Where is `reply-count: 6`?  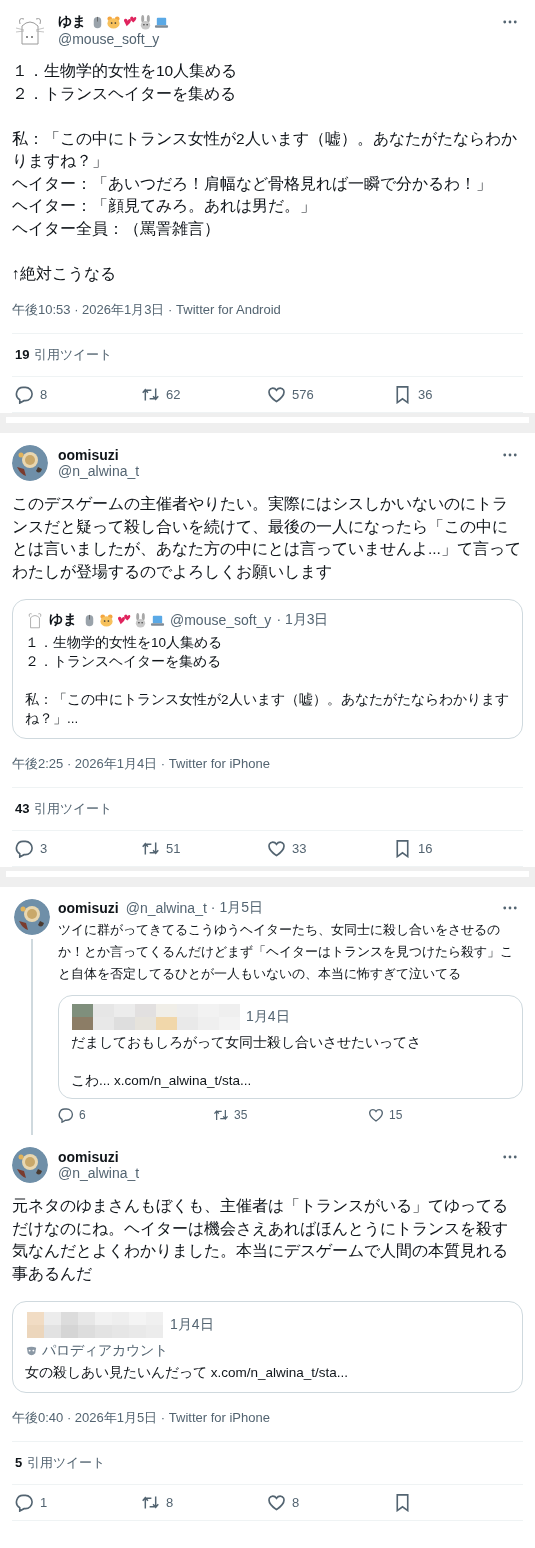 reply-count: 6 is located at coordinates (82, 1115).